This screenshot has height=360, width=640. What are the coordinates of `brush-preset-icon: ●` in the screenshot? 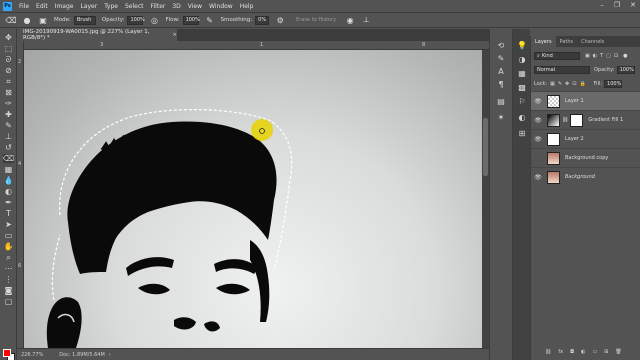 It's located at (27, 20).